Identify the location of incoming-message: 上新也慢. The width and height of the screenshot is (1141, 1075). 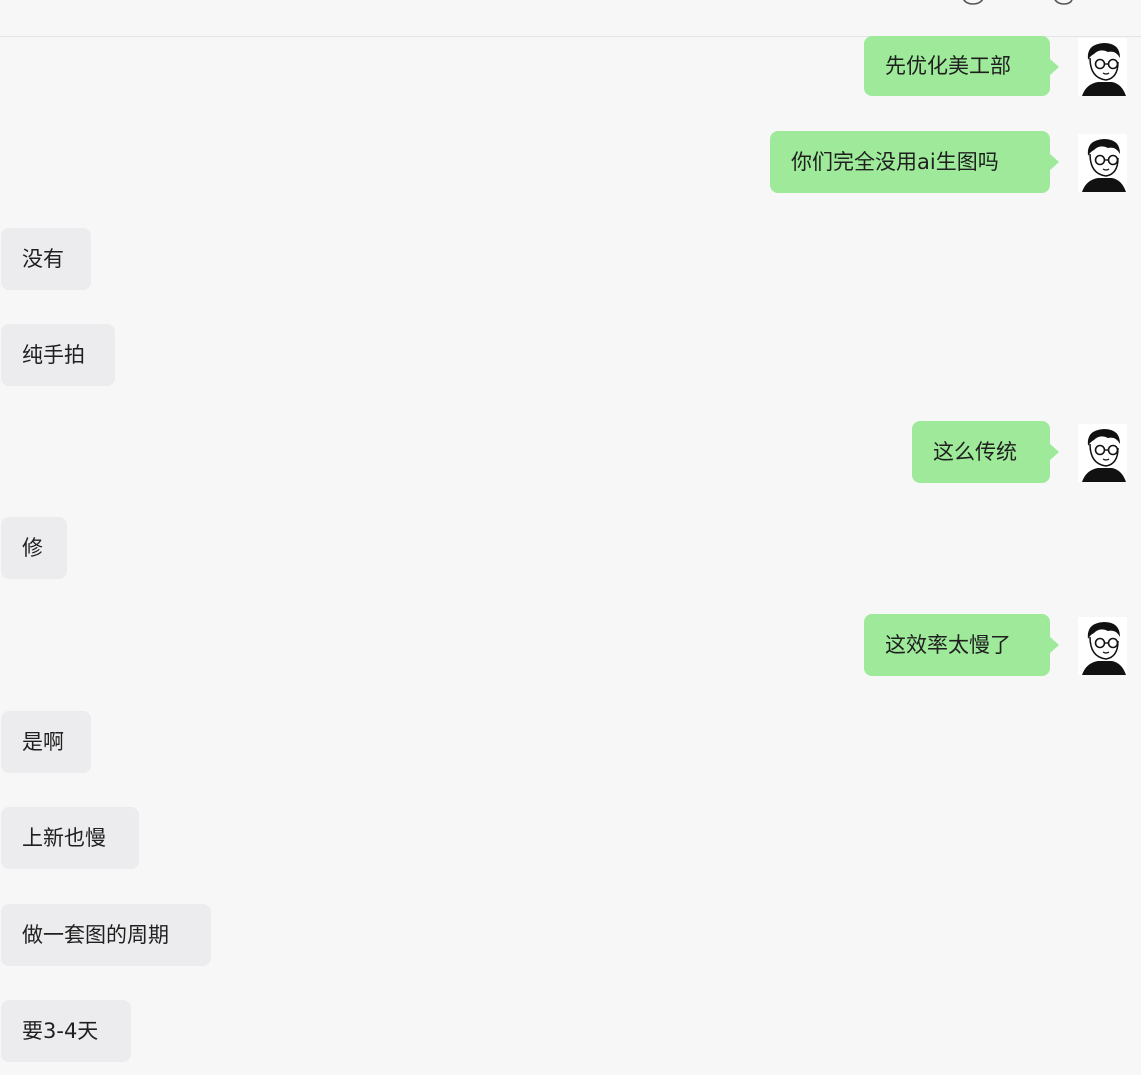
(70, 838).